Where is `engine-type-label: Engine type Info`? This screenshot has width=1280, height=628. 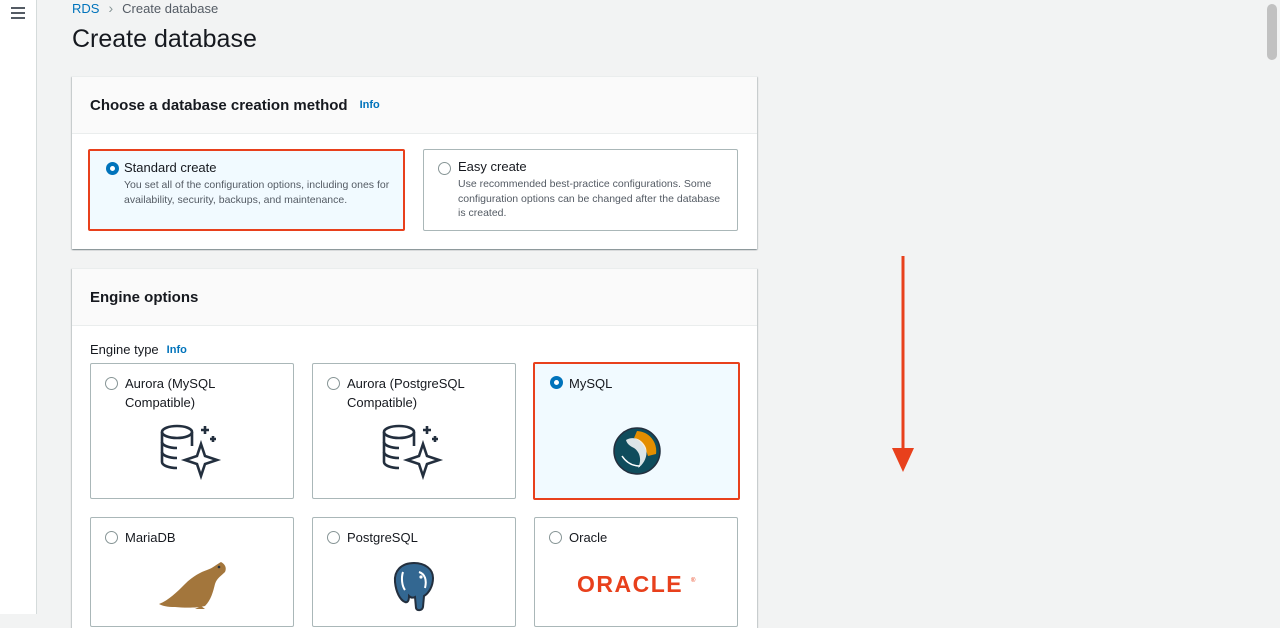 engine-type-label: Engine type Info is located at coordinates (138, 349).